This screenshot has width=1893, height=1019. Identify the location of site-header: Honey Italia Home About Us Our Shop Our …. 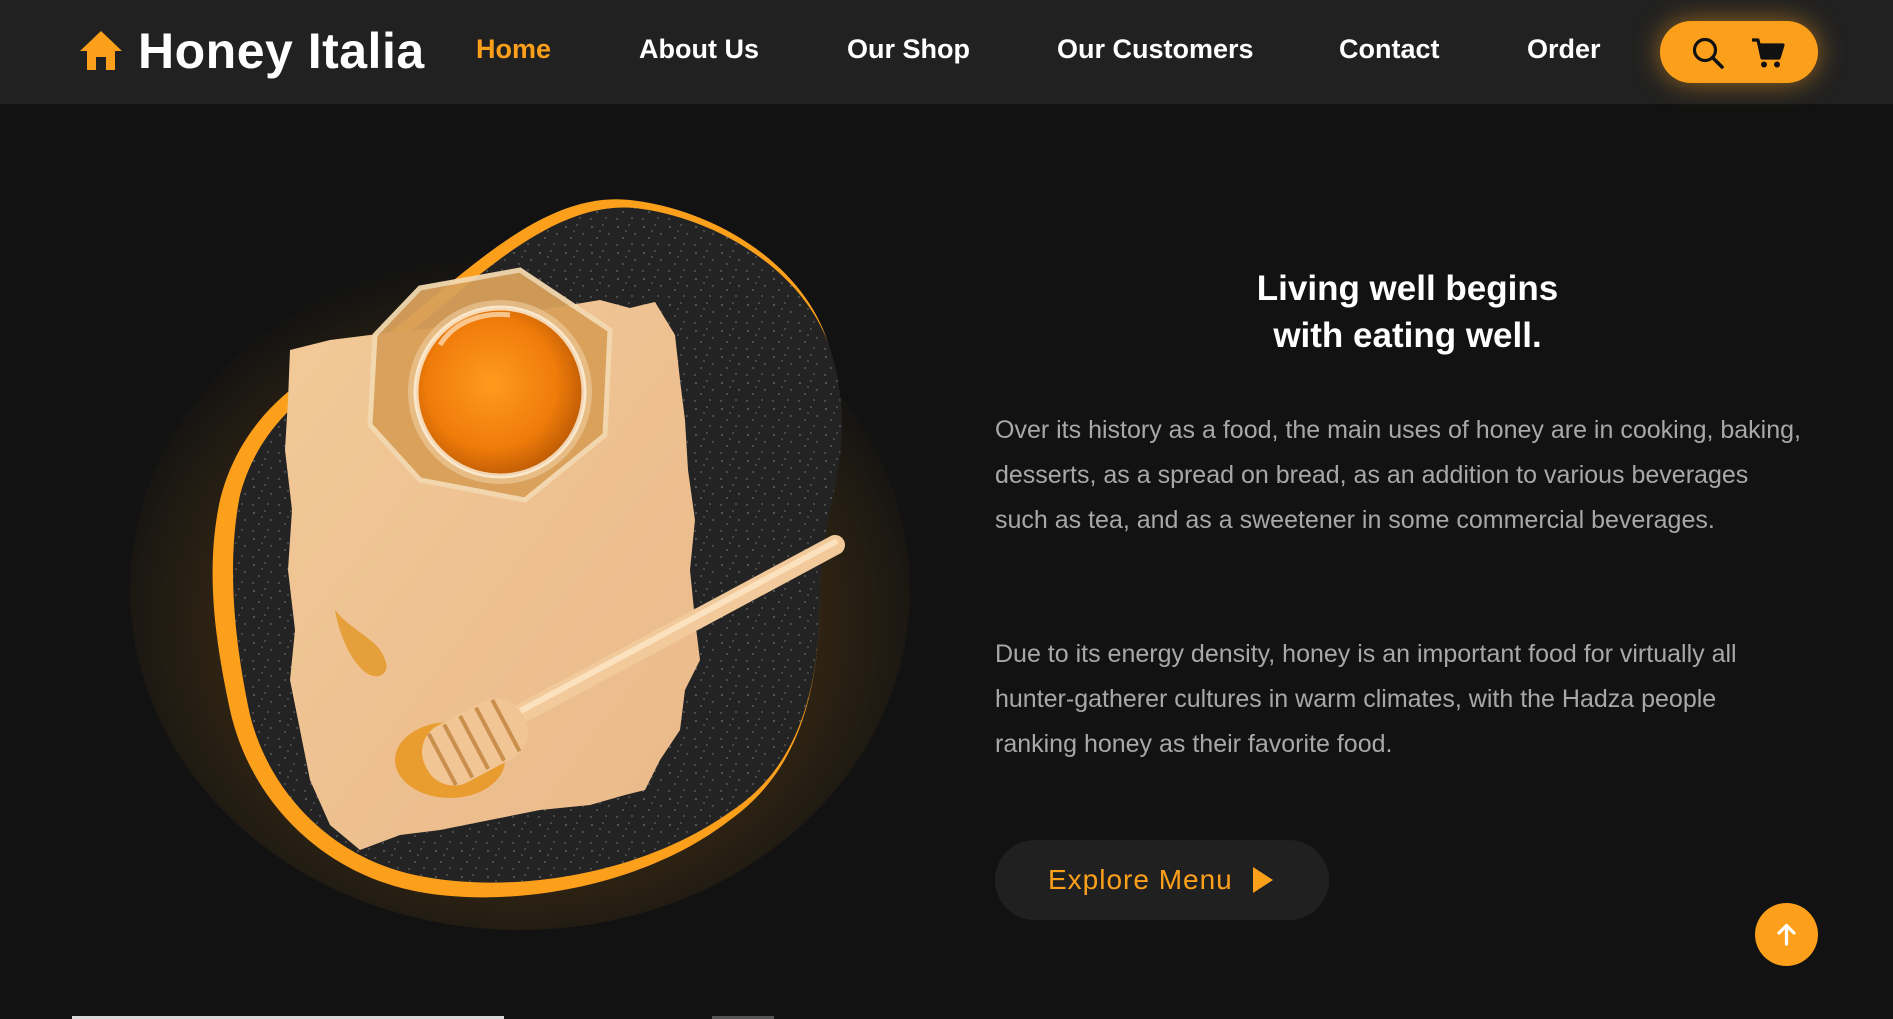
(946, 52).